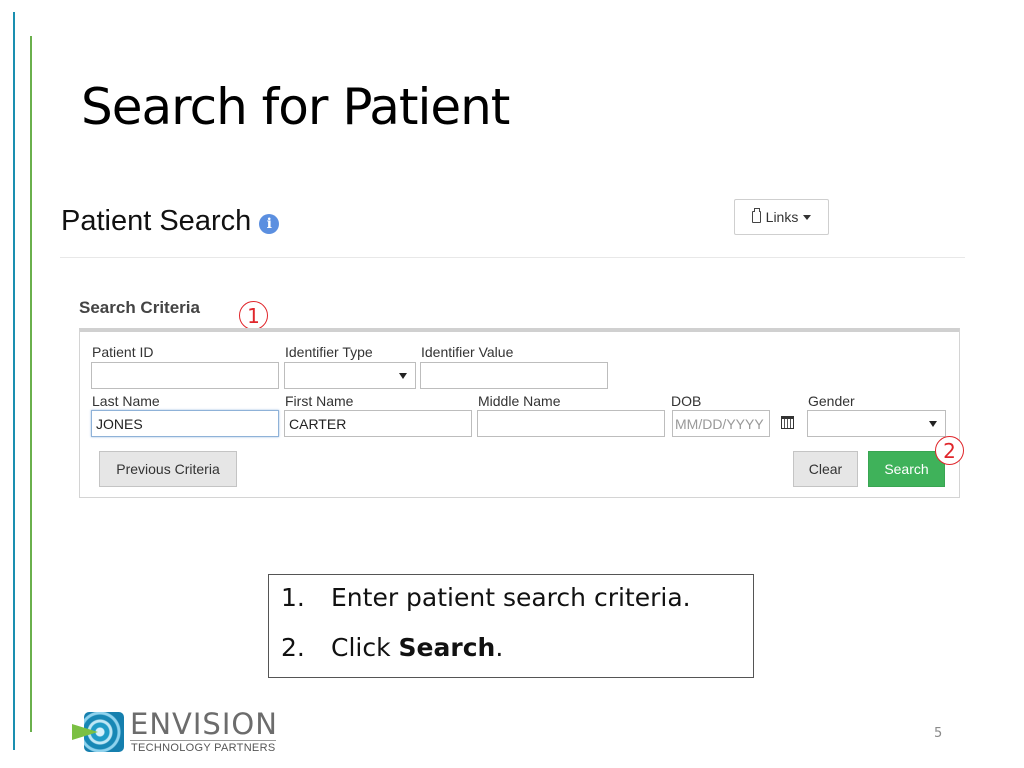 The width and height of the screenshot is (1024, 768). I want to click on gender-label: Gender, so click(831, 401).